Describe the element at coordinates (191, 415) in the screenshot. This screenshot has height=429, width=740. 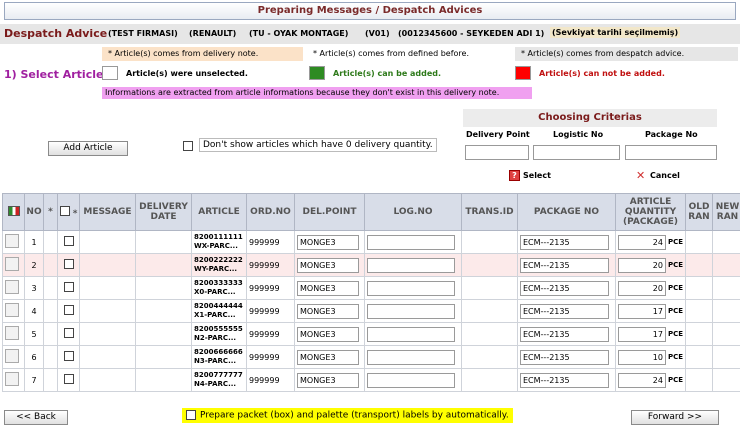
I see `auto-labels-checkbox` at that location.